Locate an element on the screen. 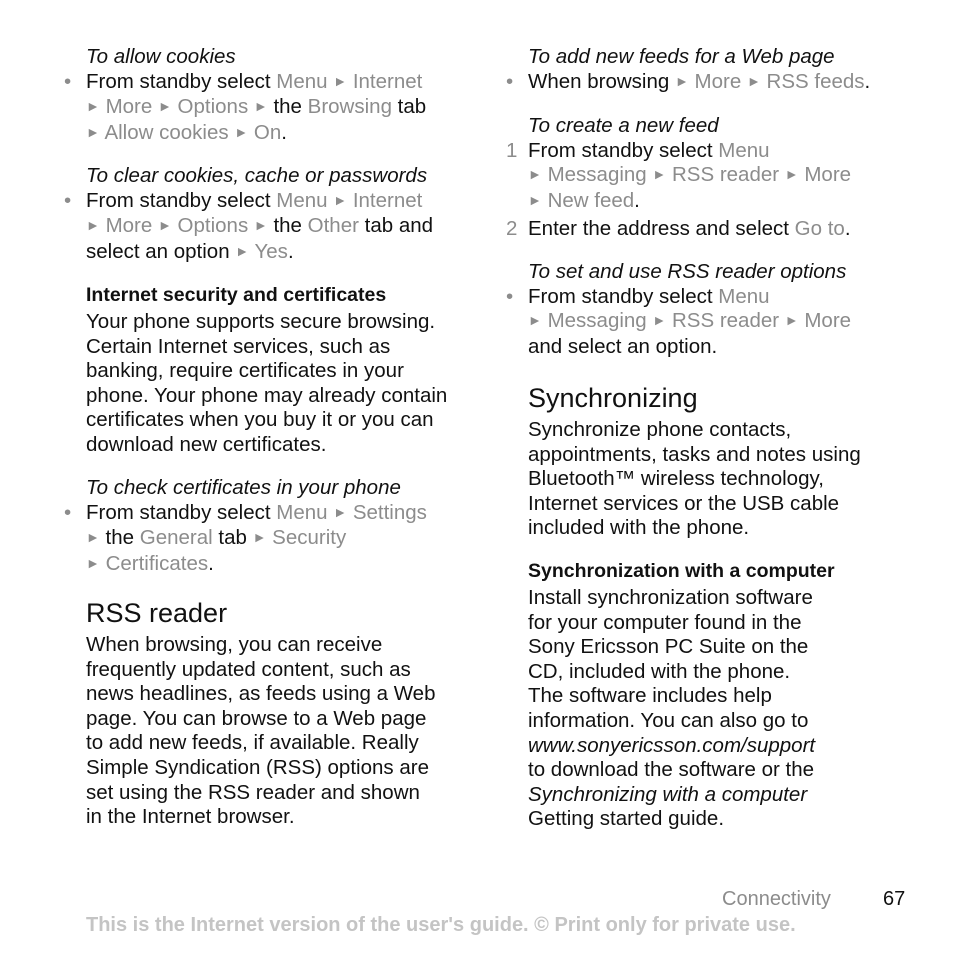 This screenshot has width=954, height=954. step-number: 1 is located at coordinates (512, 150).